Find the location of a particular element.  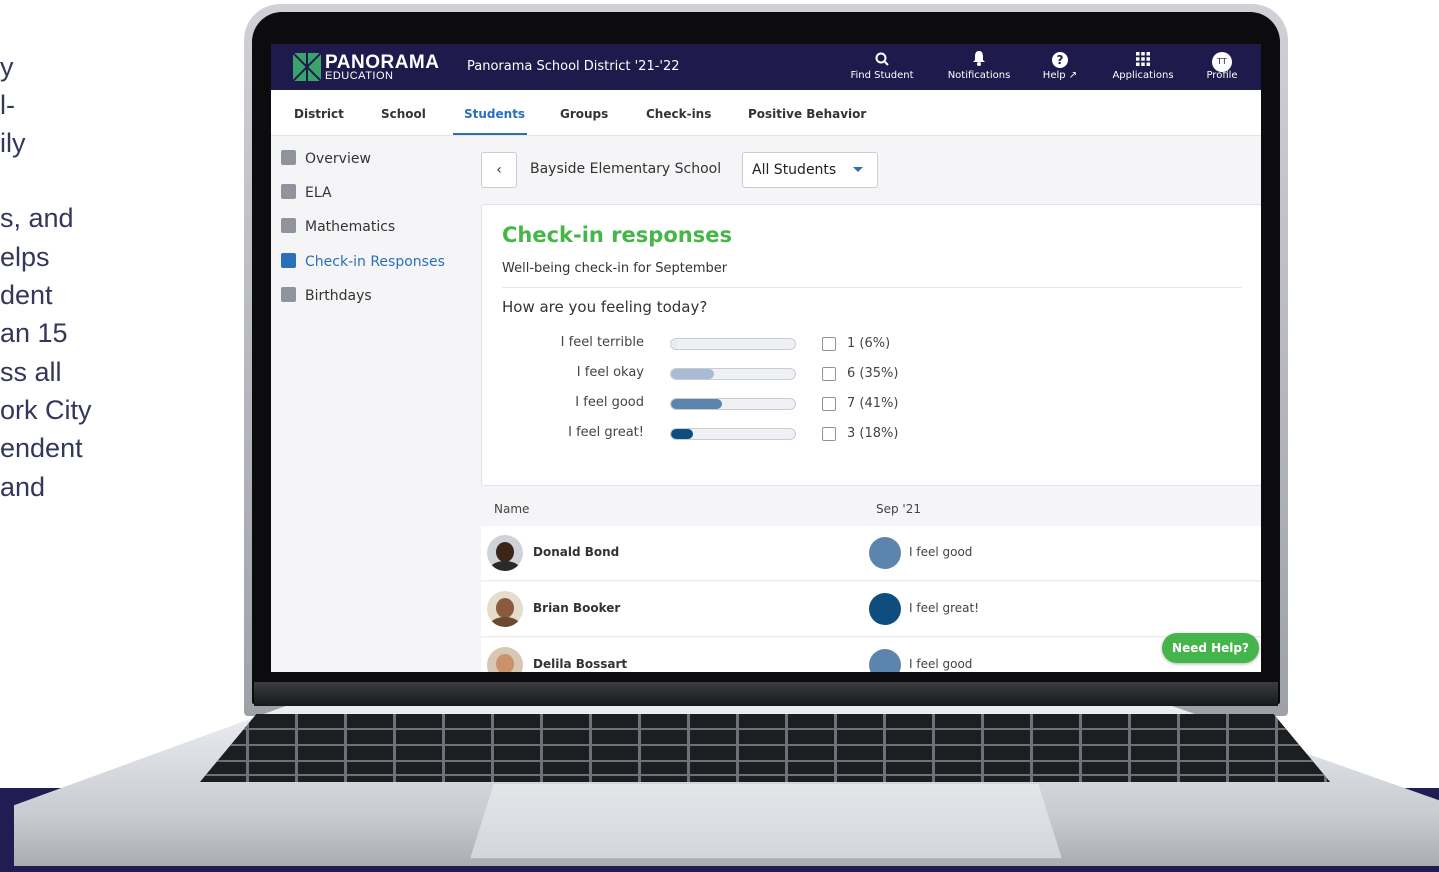

applications-button: Applications is located at coordinates (1143, 68).